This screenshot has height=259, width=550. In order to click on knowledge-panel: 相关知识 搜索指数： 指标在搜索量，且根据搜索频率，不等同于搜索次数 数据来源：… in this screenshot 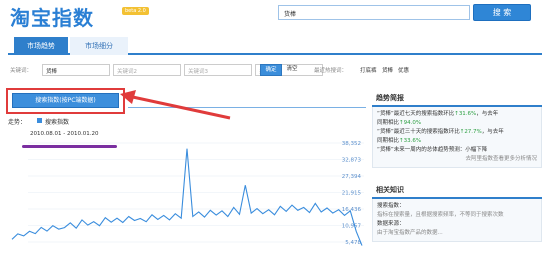, I will do `click(457, 213)`.